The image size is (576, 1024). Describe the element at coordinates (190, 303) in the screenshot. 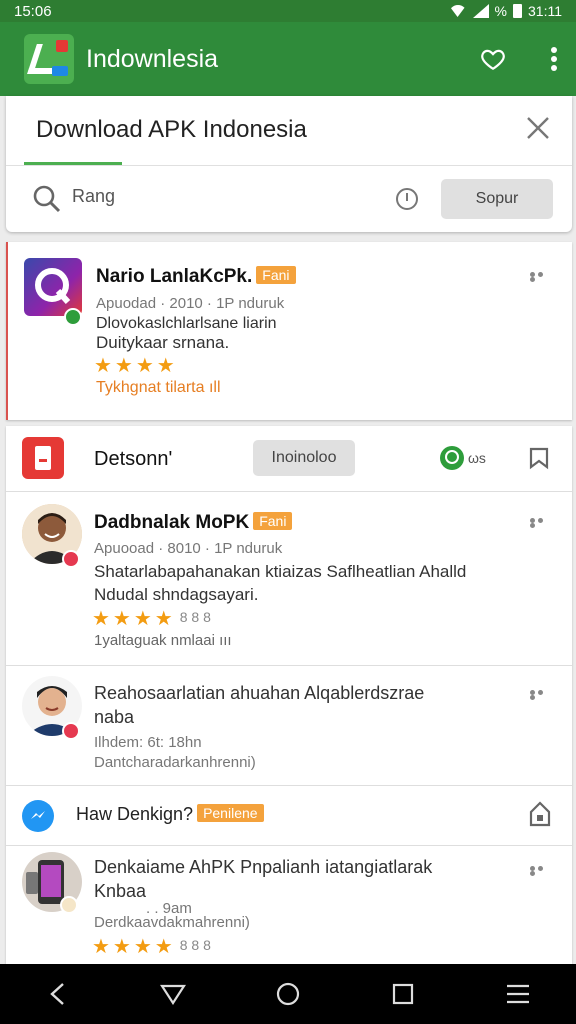

I see `item-meta: Apuodad · 2010 · 1P nduruk` at that location.